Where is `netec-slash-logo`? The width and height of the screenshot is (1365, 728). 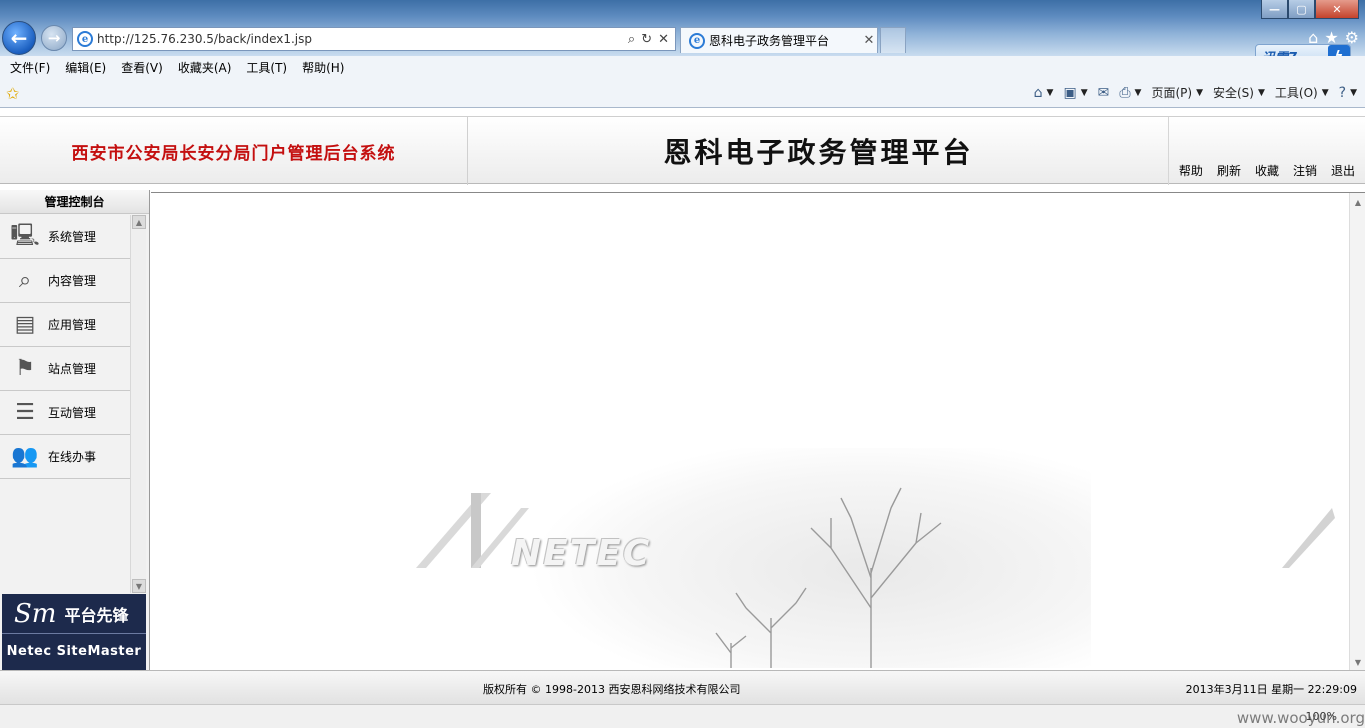 netec-slash-logo is located at coordinates (1308, 538).